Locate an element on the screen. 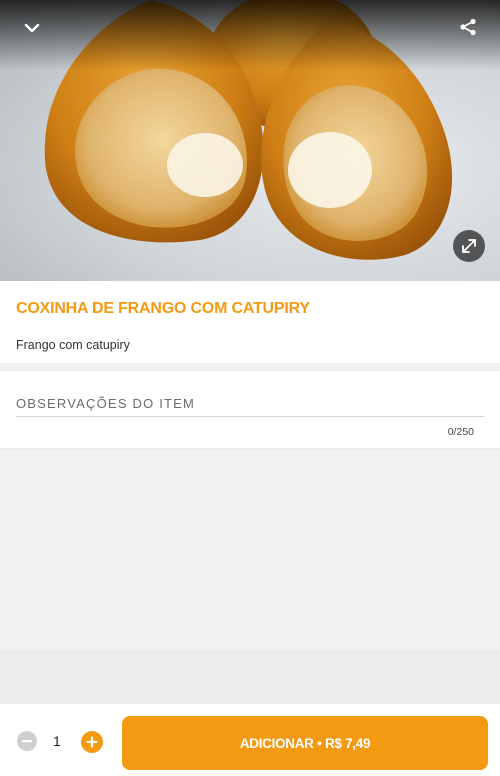 This screenshot has width=500, height=776. order-footer: 1 ADICIONAR • R$ 7,49 is located at coordinates (250, 740).